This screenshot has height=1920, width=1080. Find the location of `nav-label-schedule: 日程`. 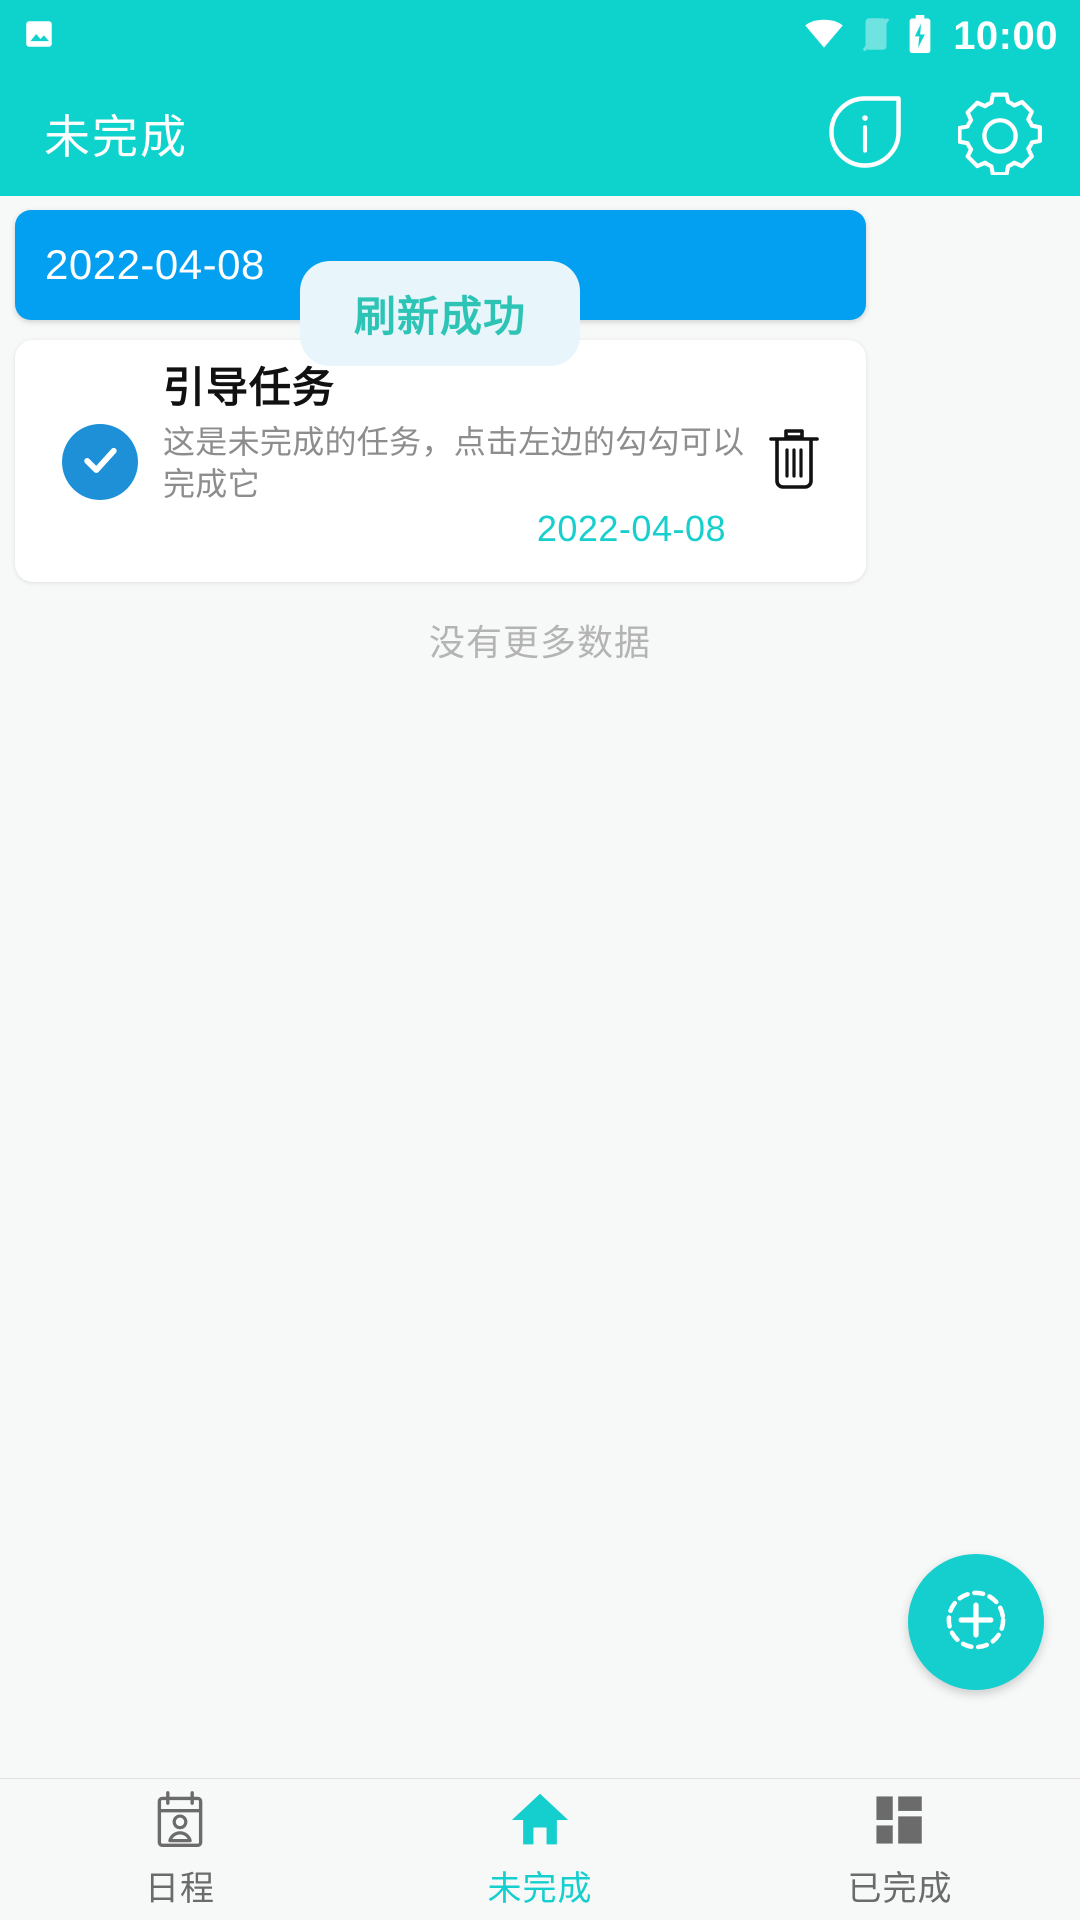

nav-label-schedule: 日程 is located at coordinates (180, 1889).